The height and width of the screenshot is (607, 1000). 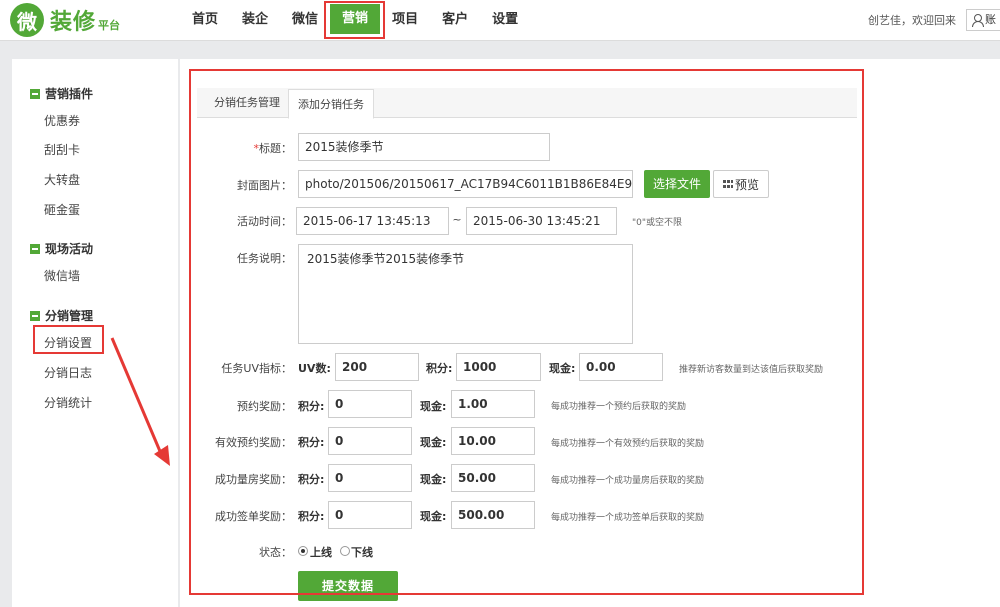 I want to click on nav-projects: 项目, so click(x=405, y=20).